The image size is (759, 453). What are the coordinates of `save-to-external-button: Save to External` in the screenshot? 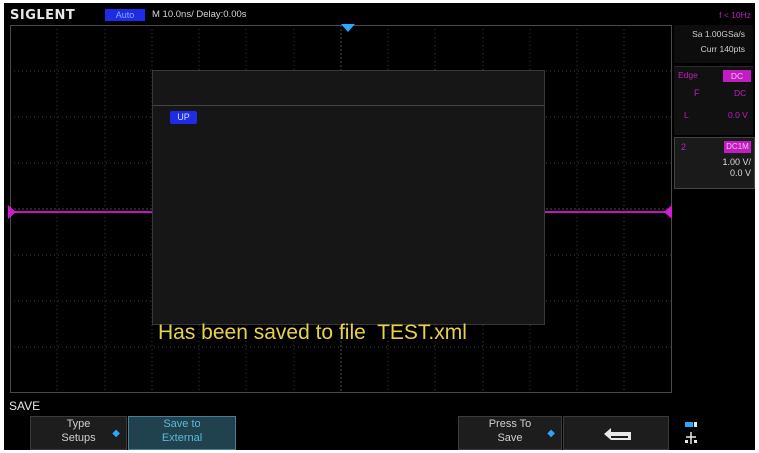 It's located at (182, 433).